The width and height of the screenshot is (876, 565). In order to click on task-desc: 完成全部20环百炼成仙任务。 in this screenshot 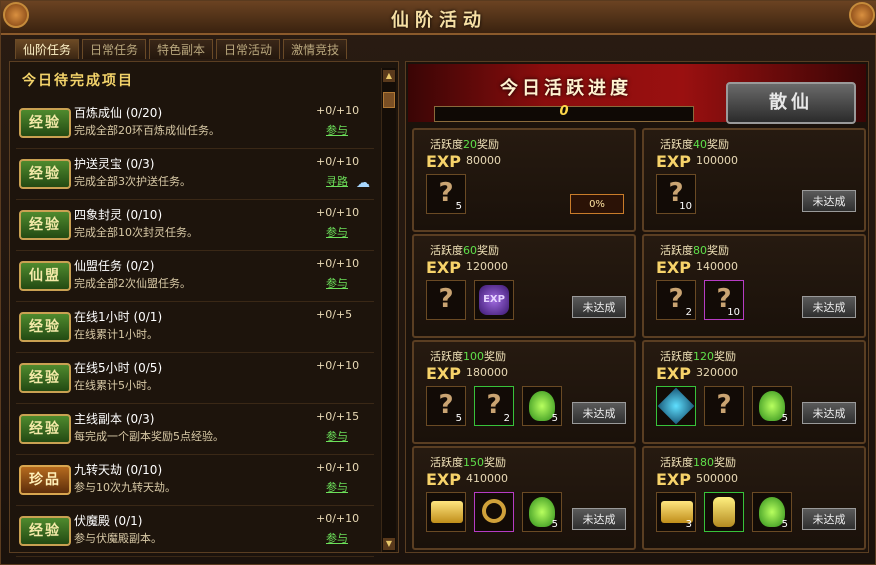, I will do `click(147, 130)`.